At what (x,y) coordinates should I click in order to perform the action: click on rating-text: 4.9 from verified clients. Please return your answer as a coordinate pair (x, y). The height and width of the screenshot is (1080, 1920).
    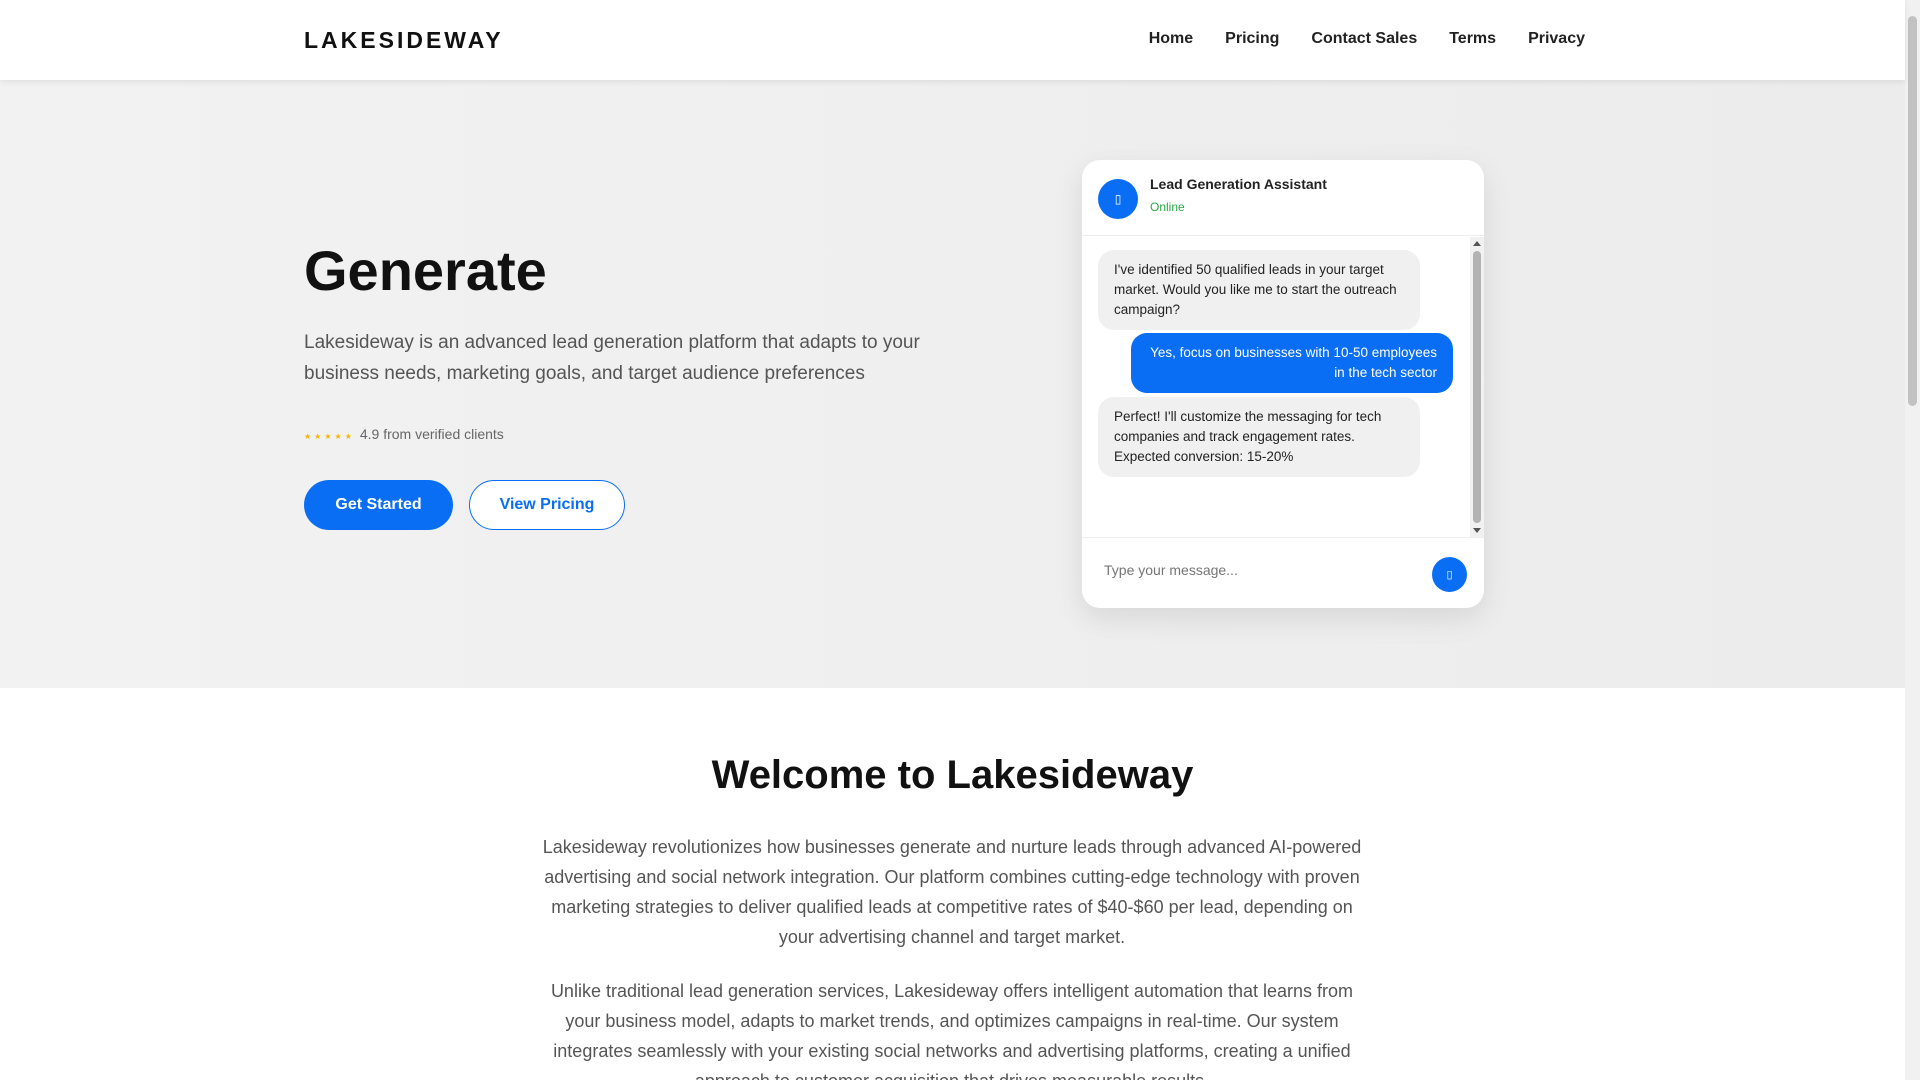
    Looking at the image, I should click on (431, 434).